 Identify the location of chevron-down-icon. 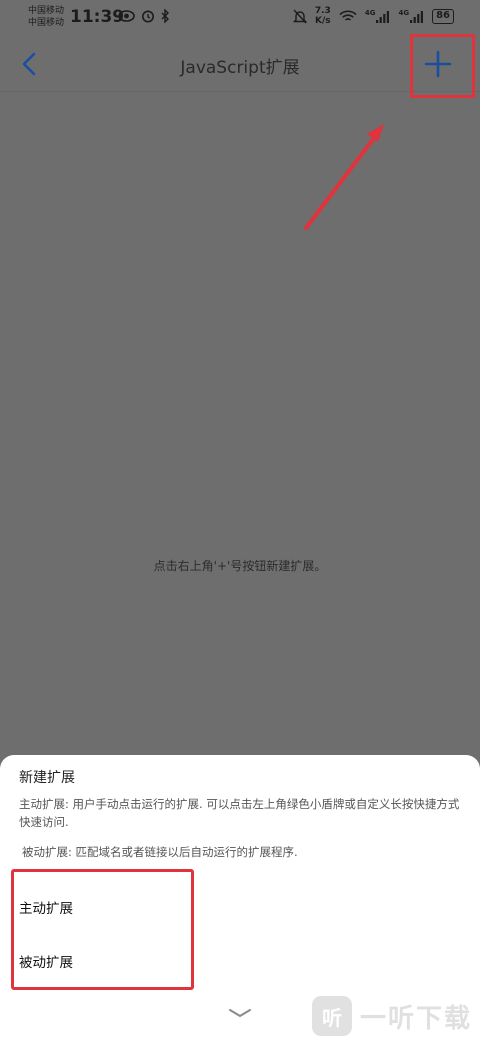
(240, 1013).